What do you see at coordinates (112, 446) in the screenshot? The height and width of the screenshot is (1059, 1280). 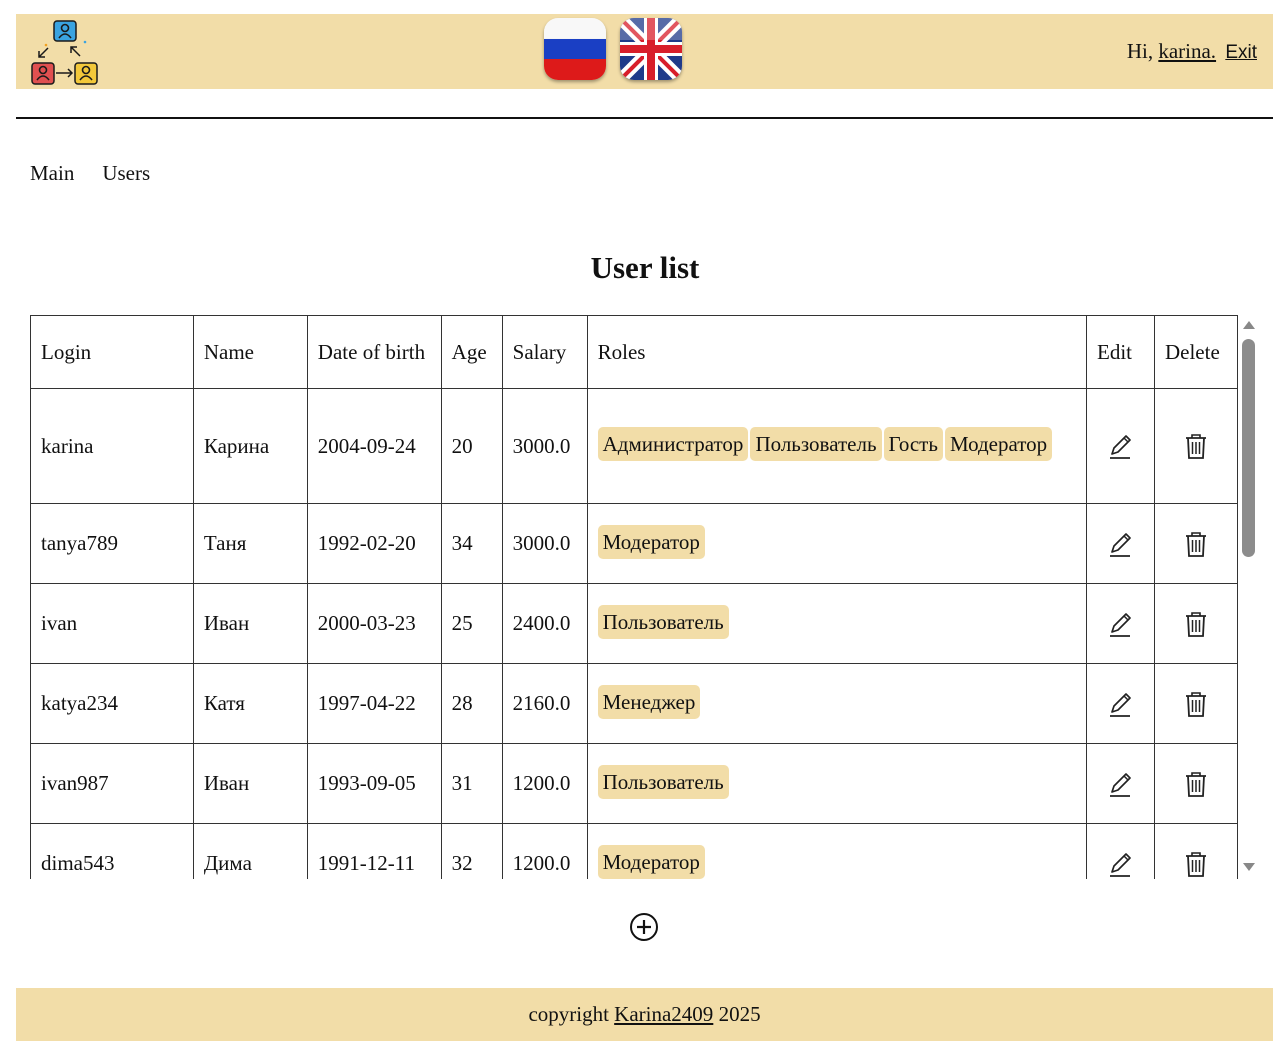 I see `cell-login: karina` at bounding box center [112, 446].